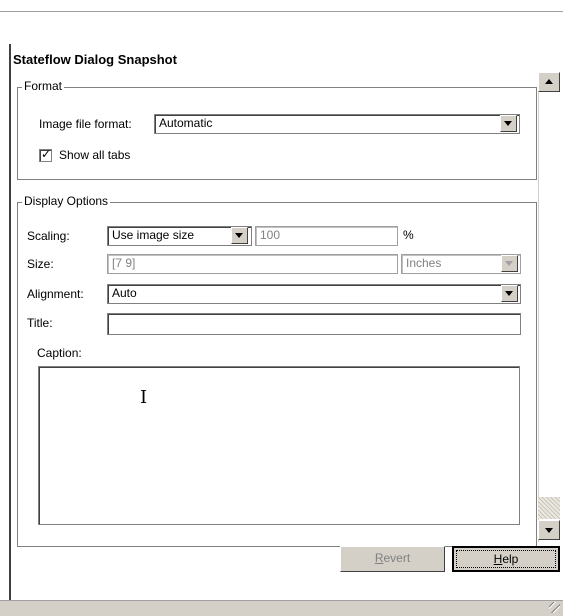 The width and height of the screenshot is (563, 616). Describe the element at coordinates (549, 508) in the screenshot. I see `scroll-thumb` at that location.